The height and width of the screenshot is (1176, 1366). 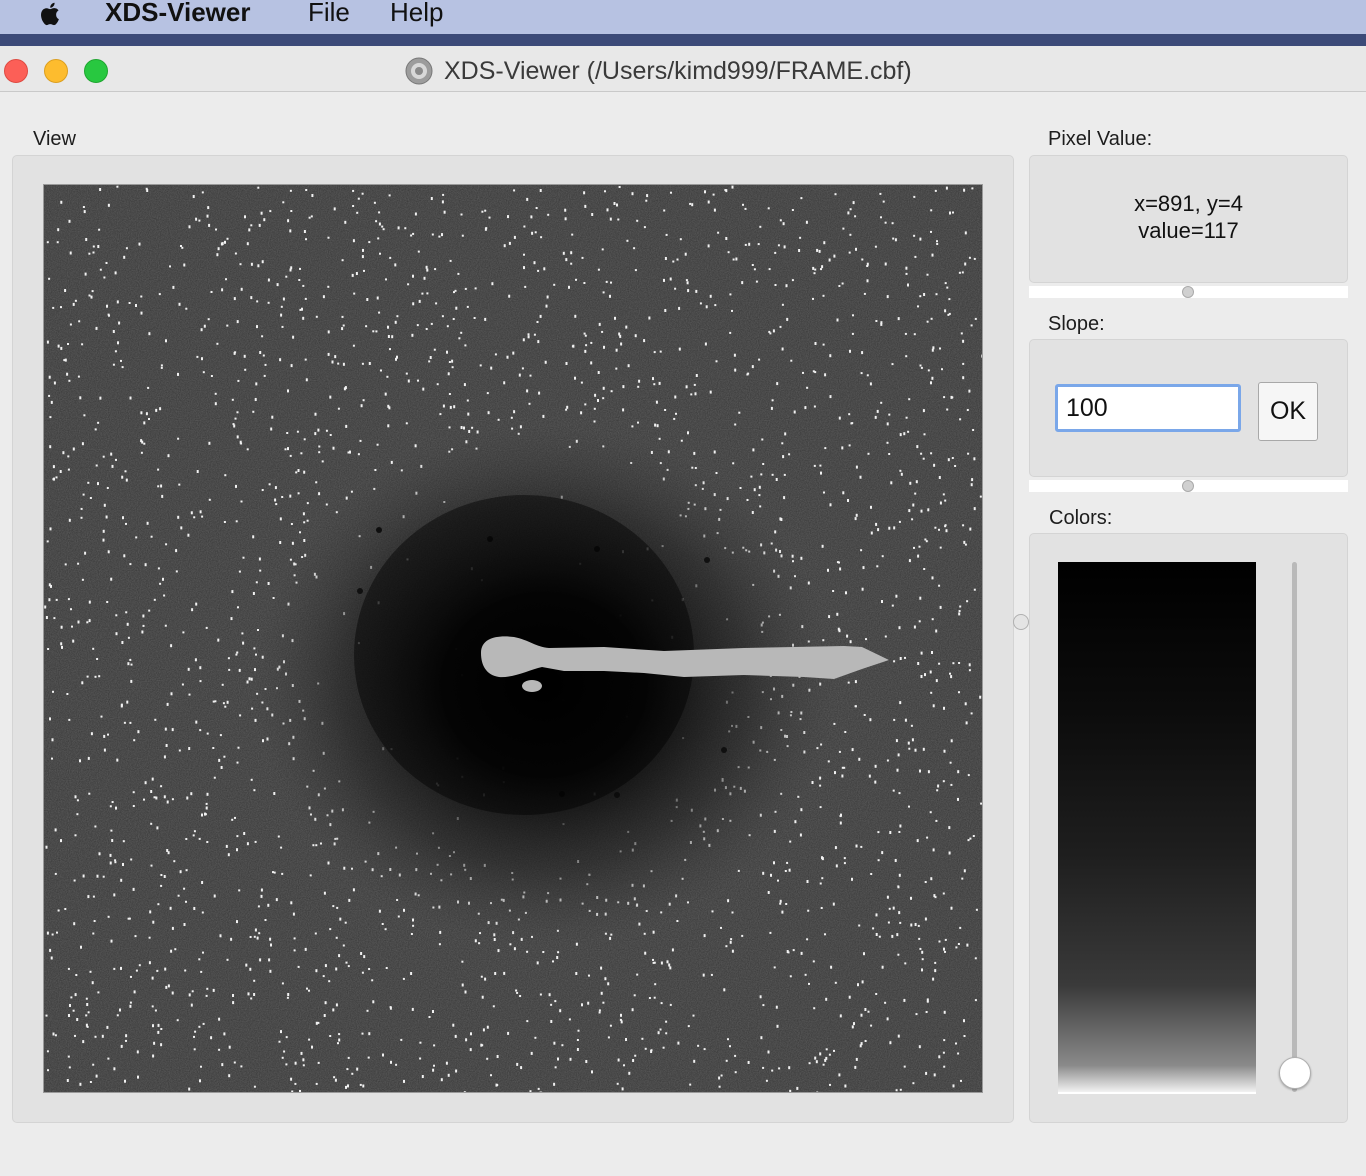 I want to click on menu-help: Help, so click(x=416, y=14).